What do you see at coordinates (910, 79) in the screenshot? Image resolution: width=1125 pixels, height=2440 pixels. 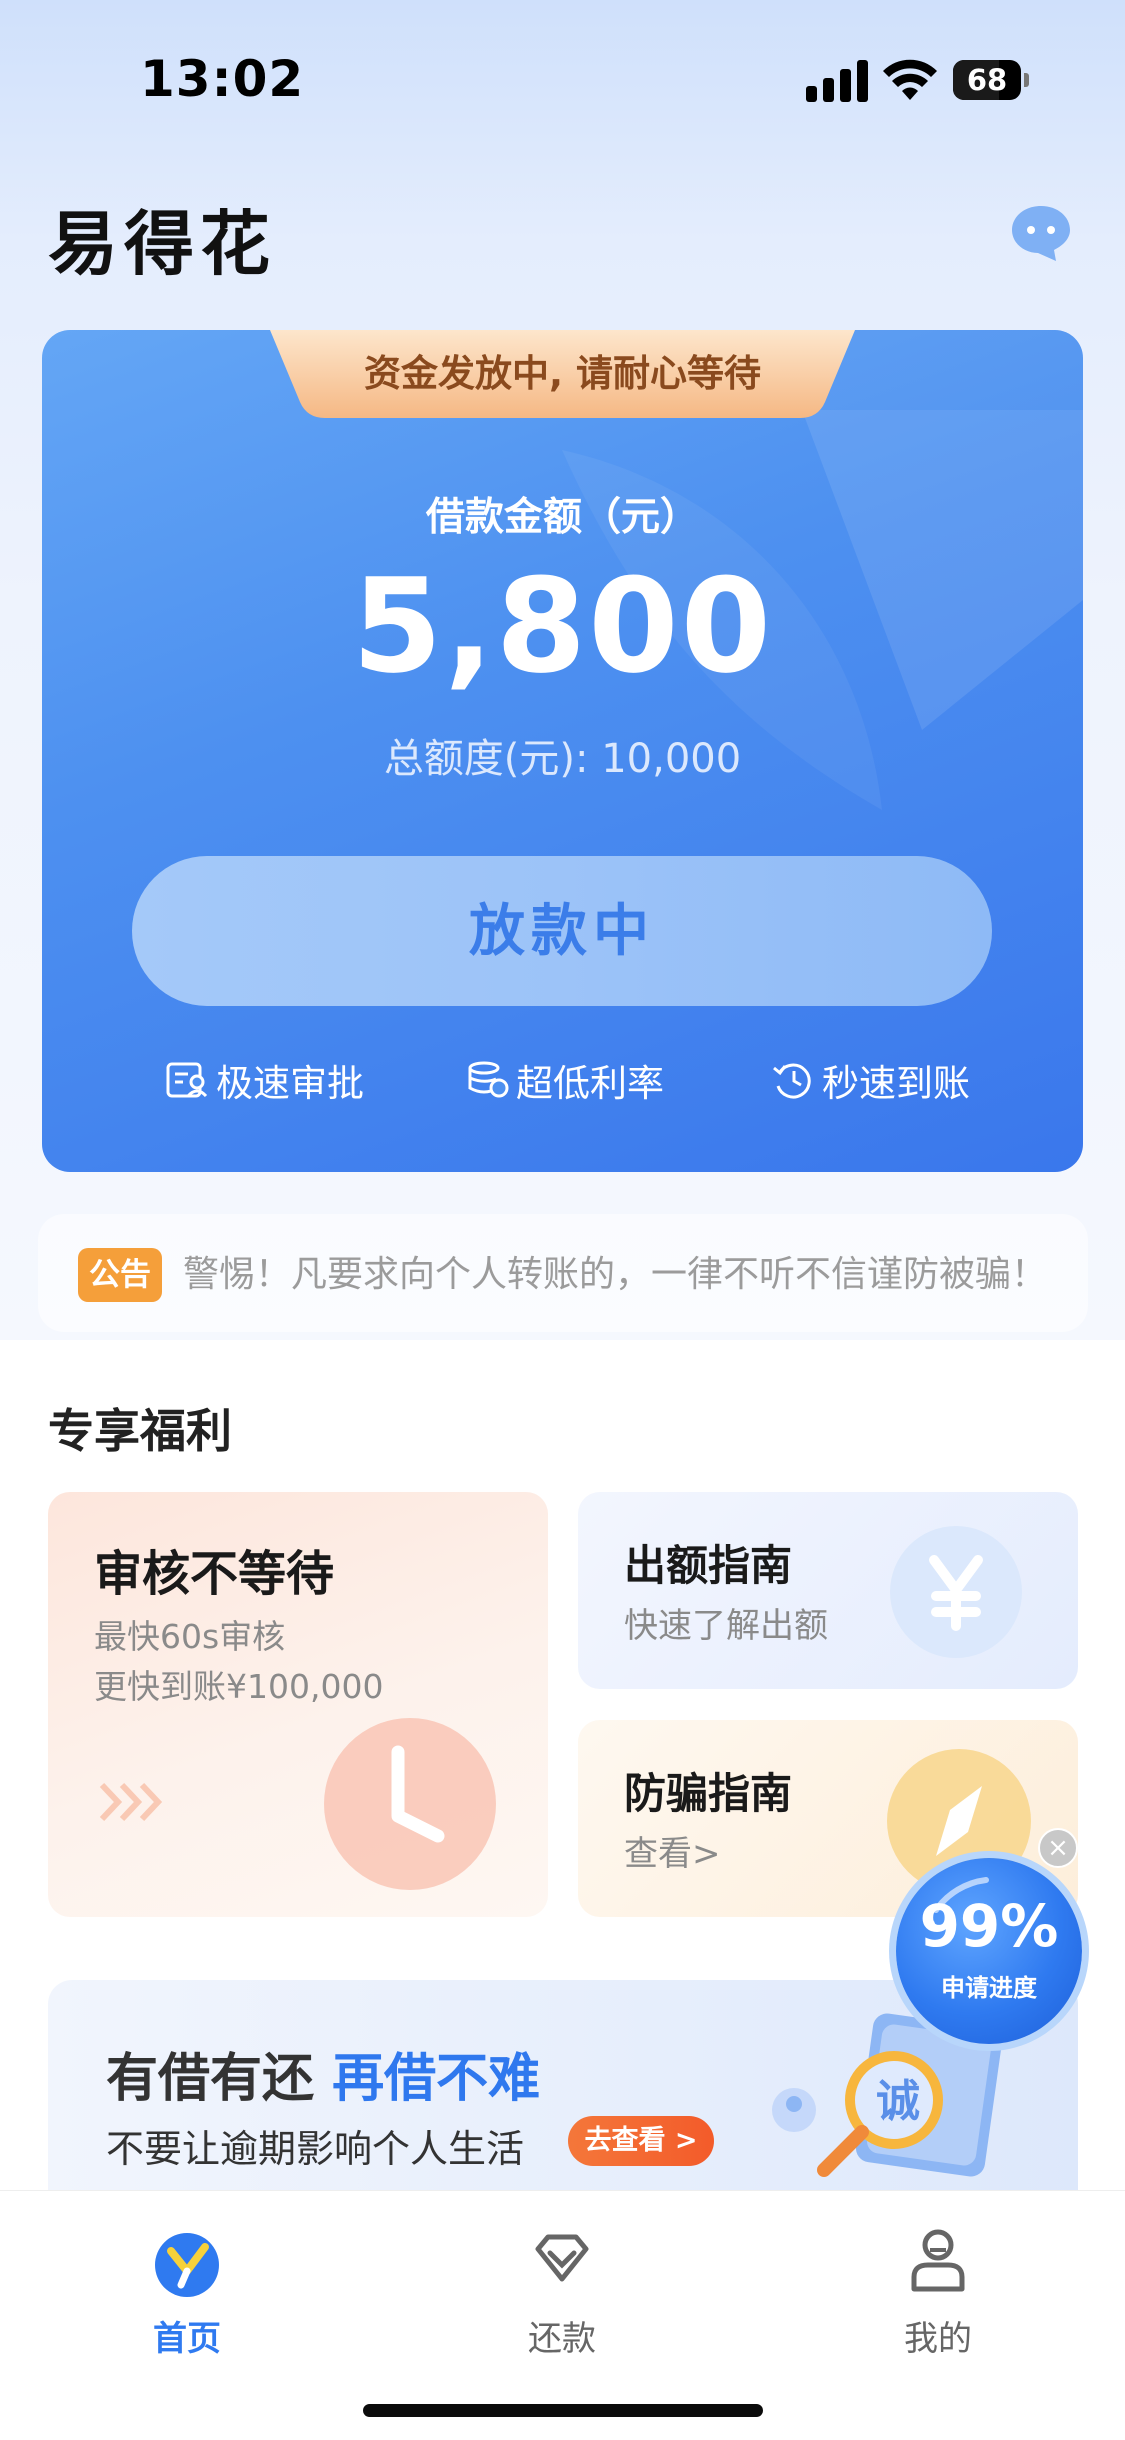 I see `wifi-icon` at bounding box center [910, 79].